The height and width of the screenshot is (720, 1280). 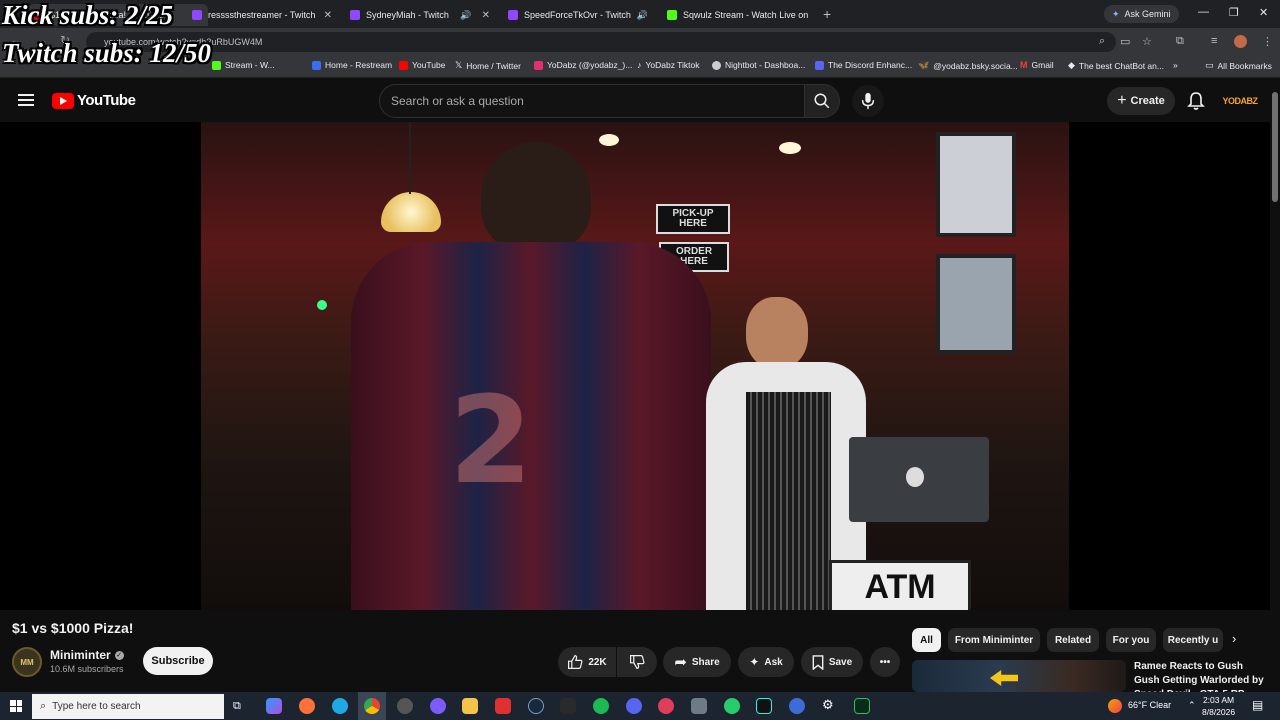 What do you see at coordinates (410, 158) in the screenshot?
I see `lamp-cord` at bounding box center [410, 158].